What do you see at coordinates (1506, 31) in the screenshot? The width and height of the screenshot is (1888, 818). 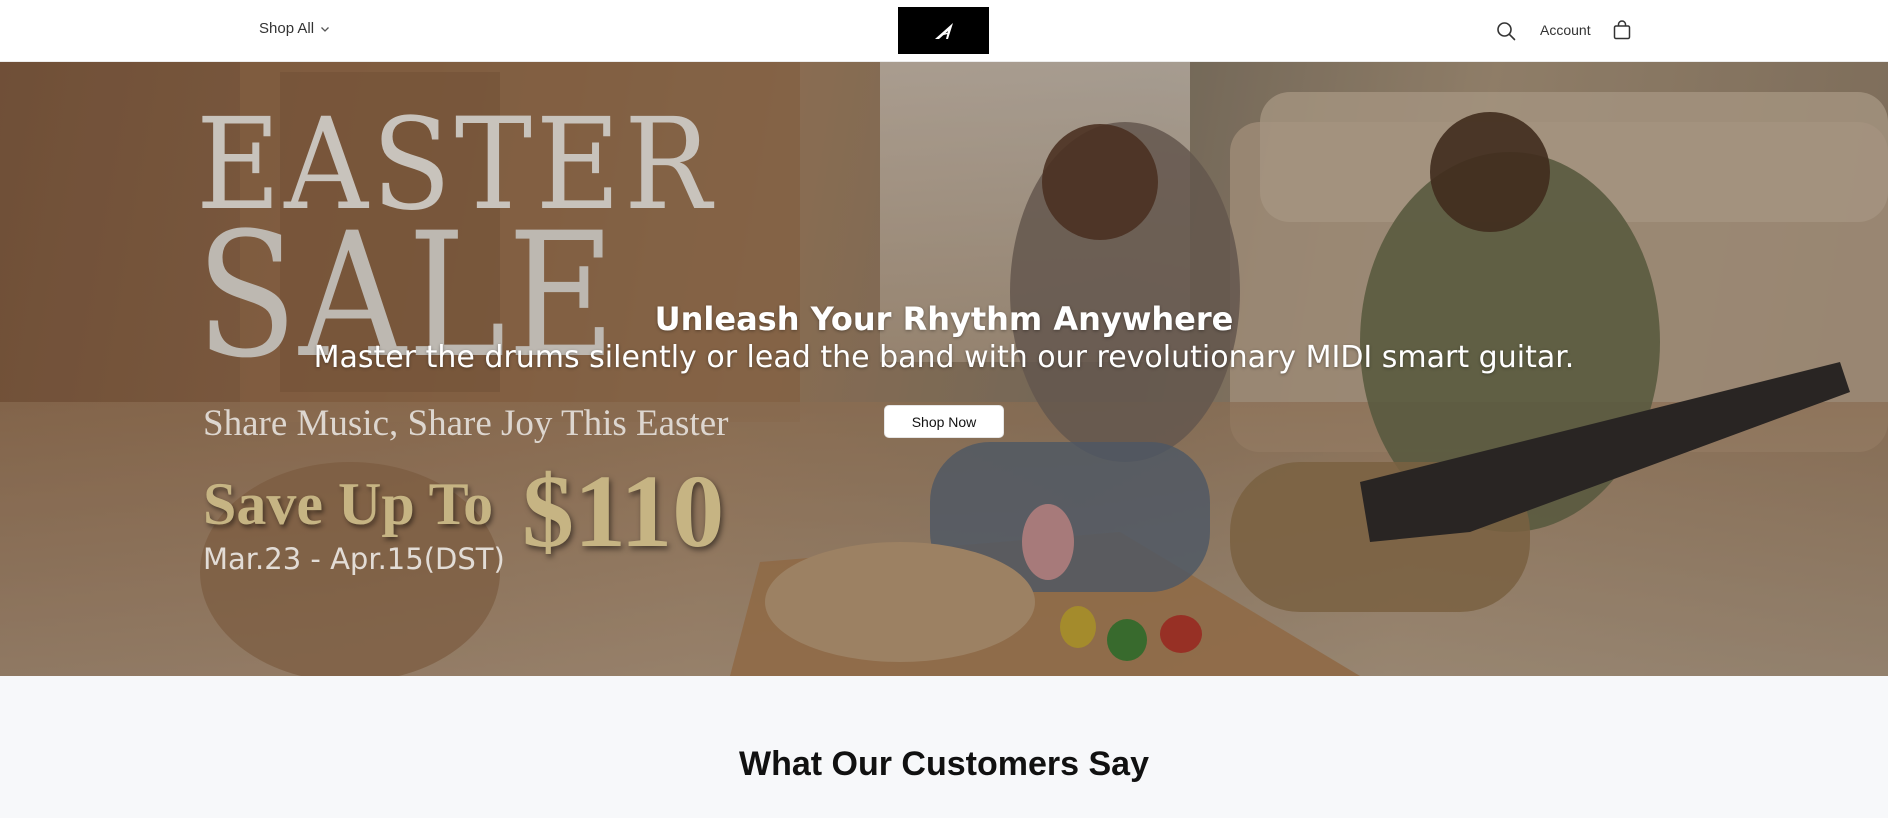 I see `search-icon` at bounding box center [1506, 31].